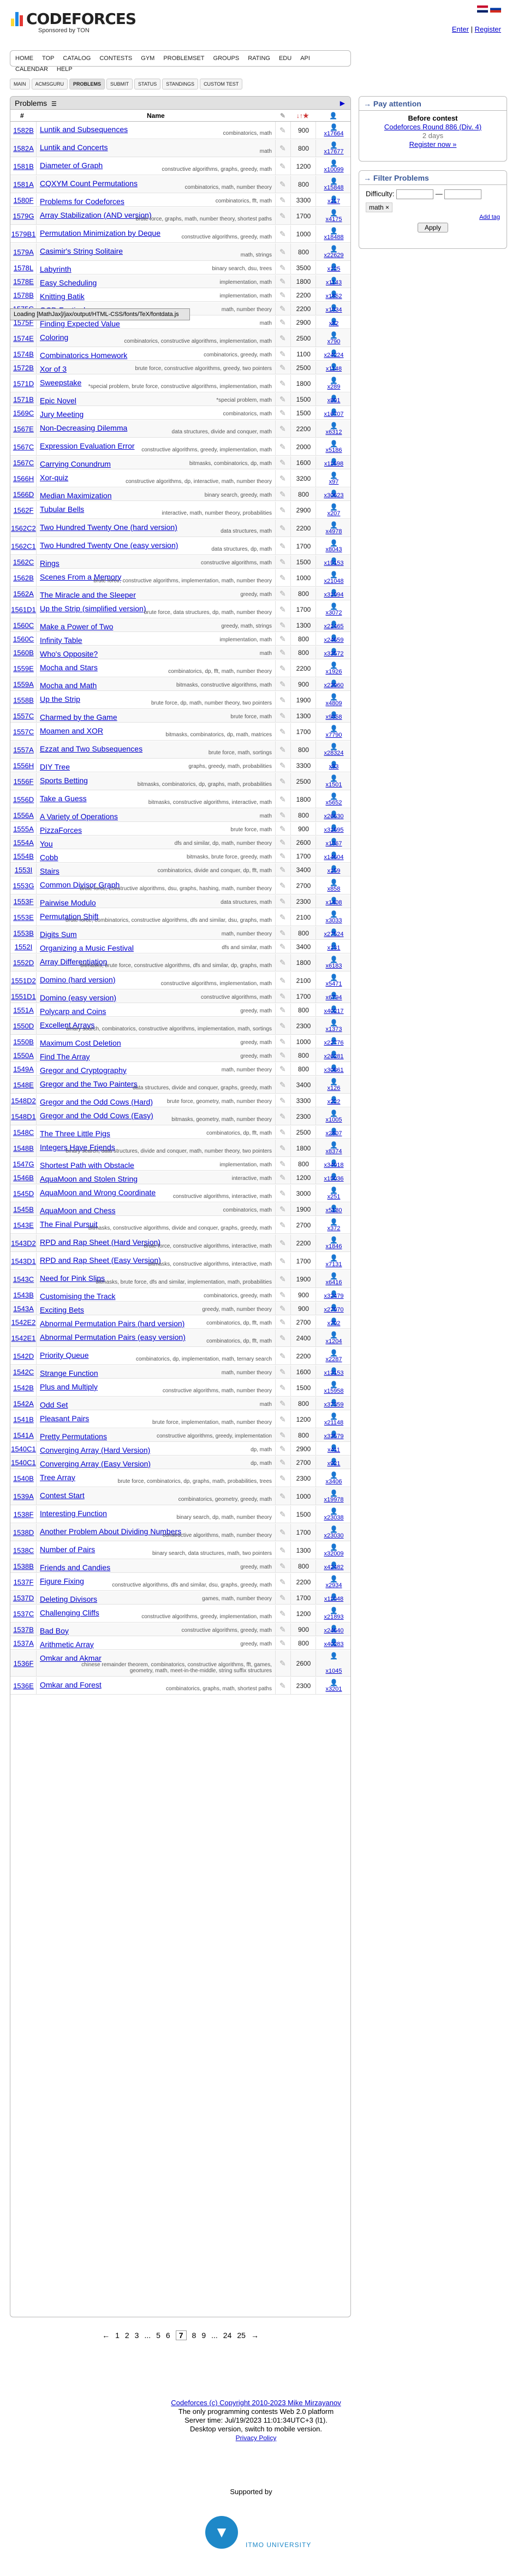  Describe the element at coordinates (333, 549) in the screenshot. I see `solved-count-link: x8043` at that location.